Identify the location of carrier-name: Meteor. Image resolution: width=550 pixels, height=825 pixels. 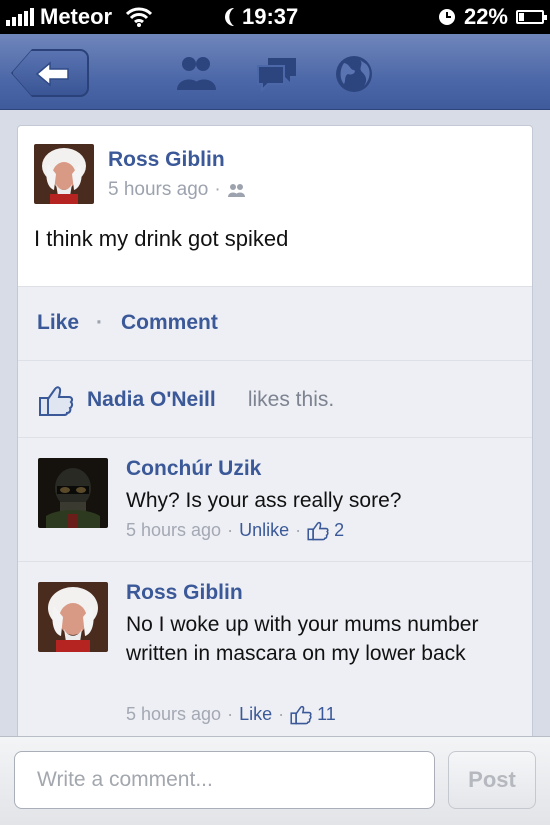
(76, 16).